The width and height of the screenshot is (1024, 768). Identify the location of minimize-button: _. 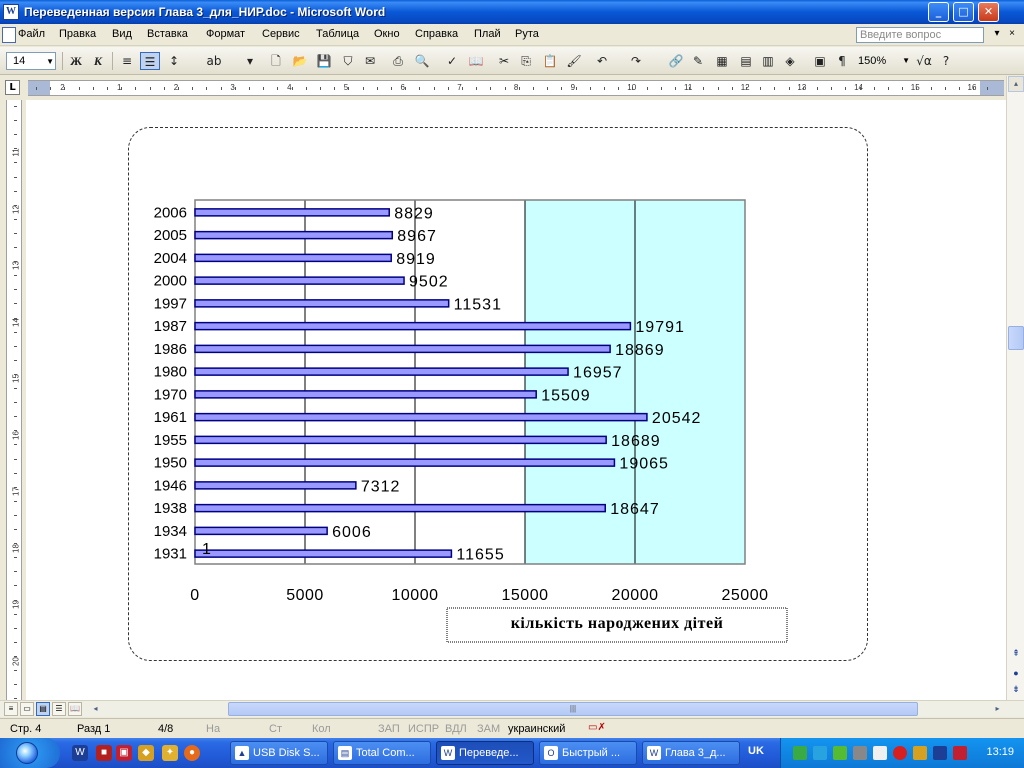
(938, 12).